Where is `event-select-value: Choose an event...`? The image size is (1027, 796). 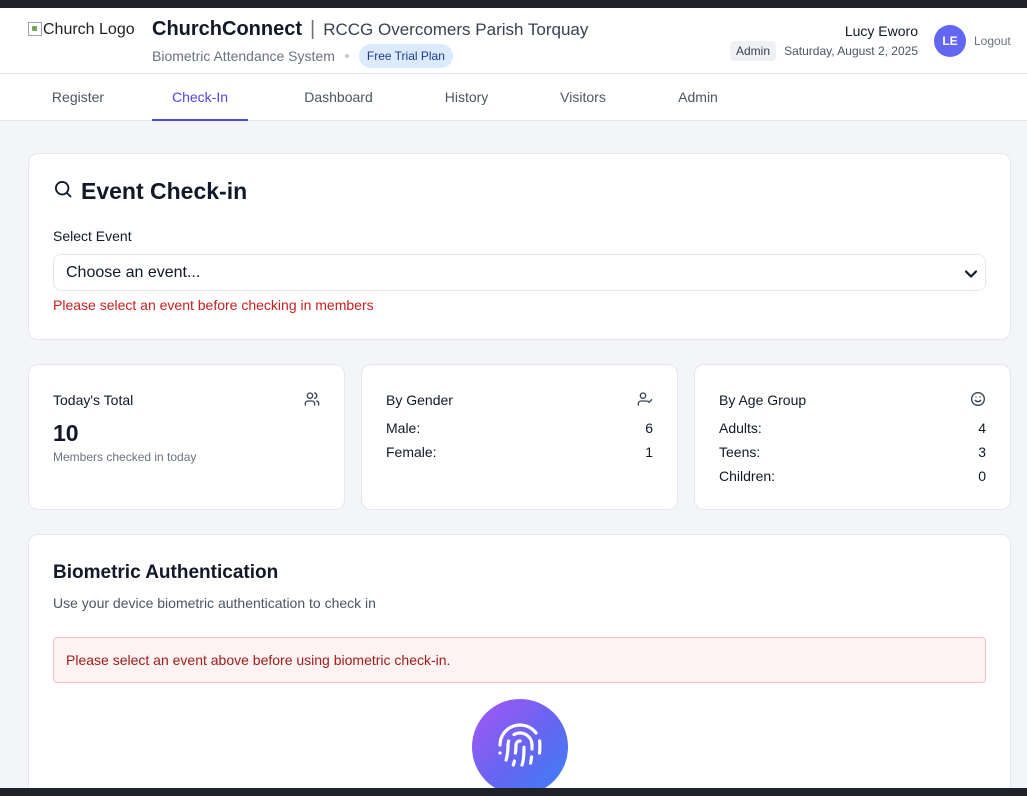
event-select-value: Choose an event... is located at coordinates (133, 272).